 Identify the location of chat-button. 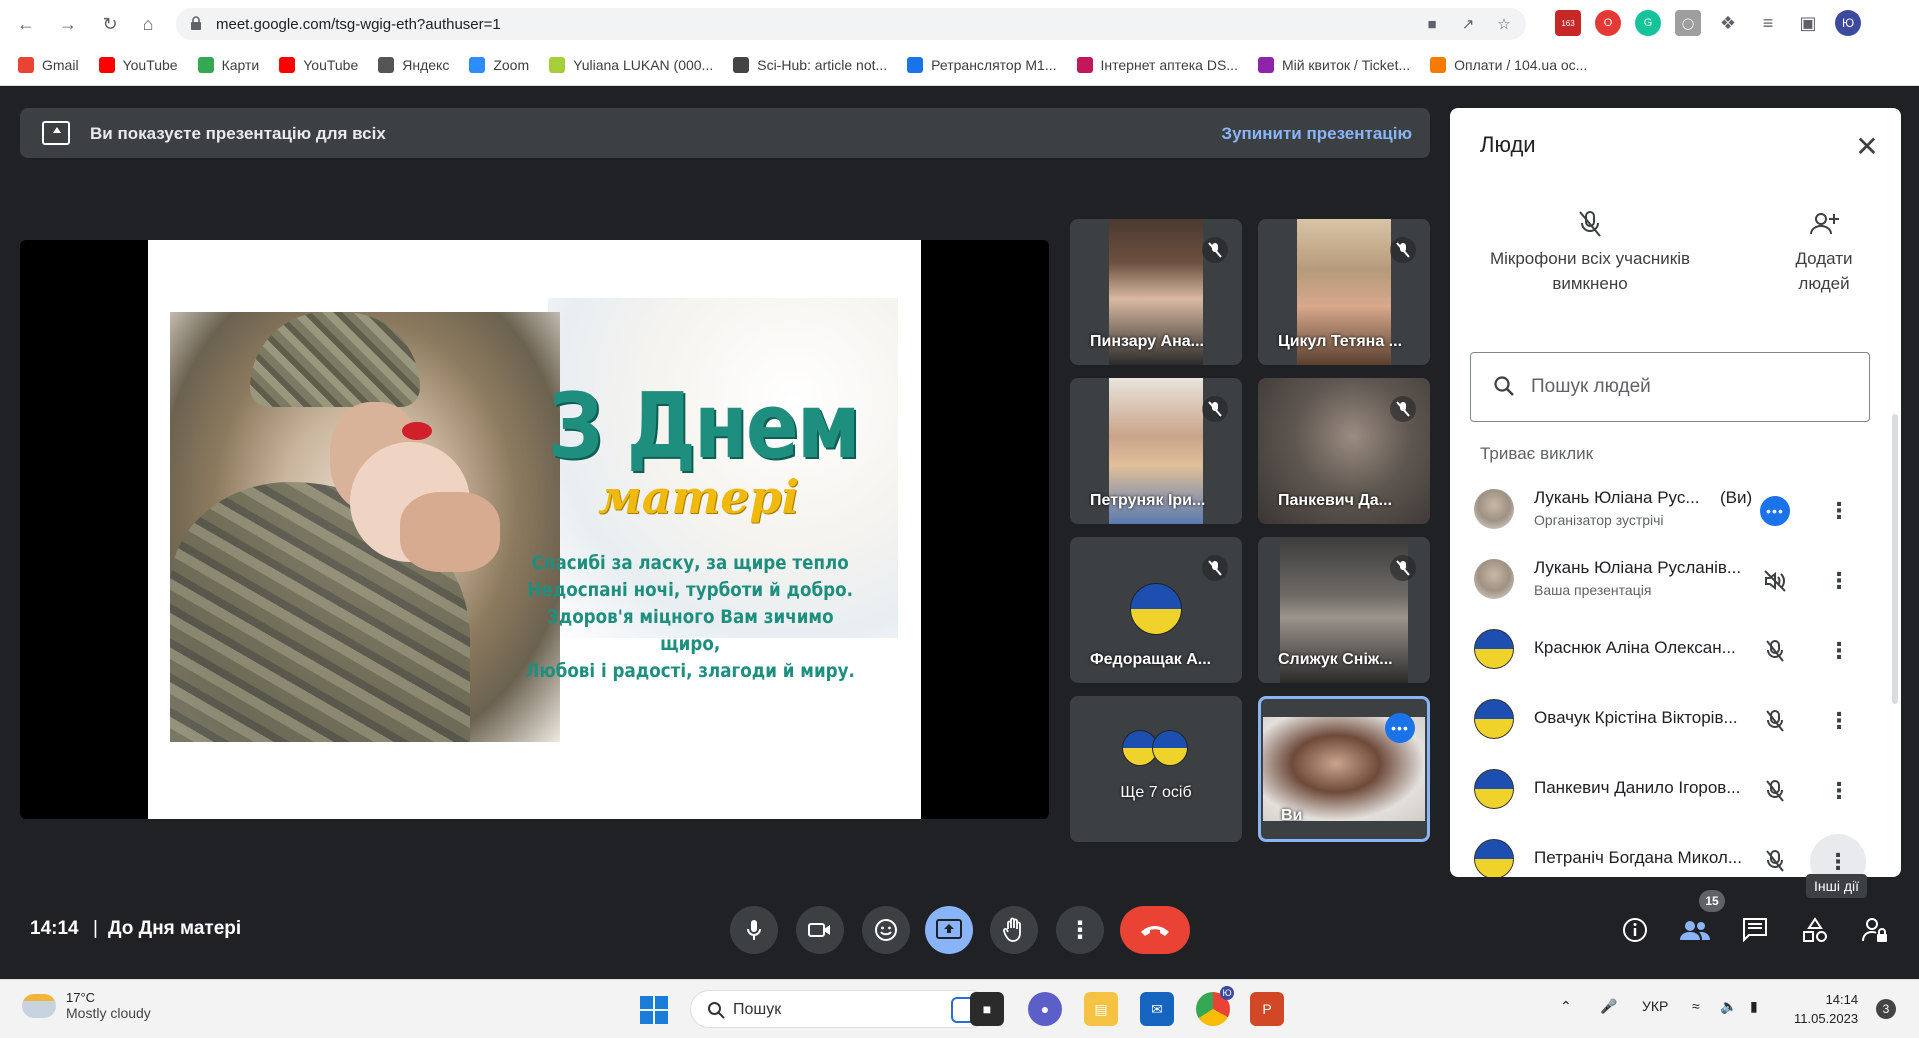
(1755, 930).